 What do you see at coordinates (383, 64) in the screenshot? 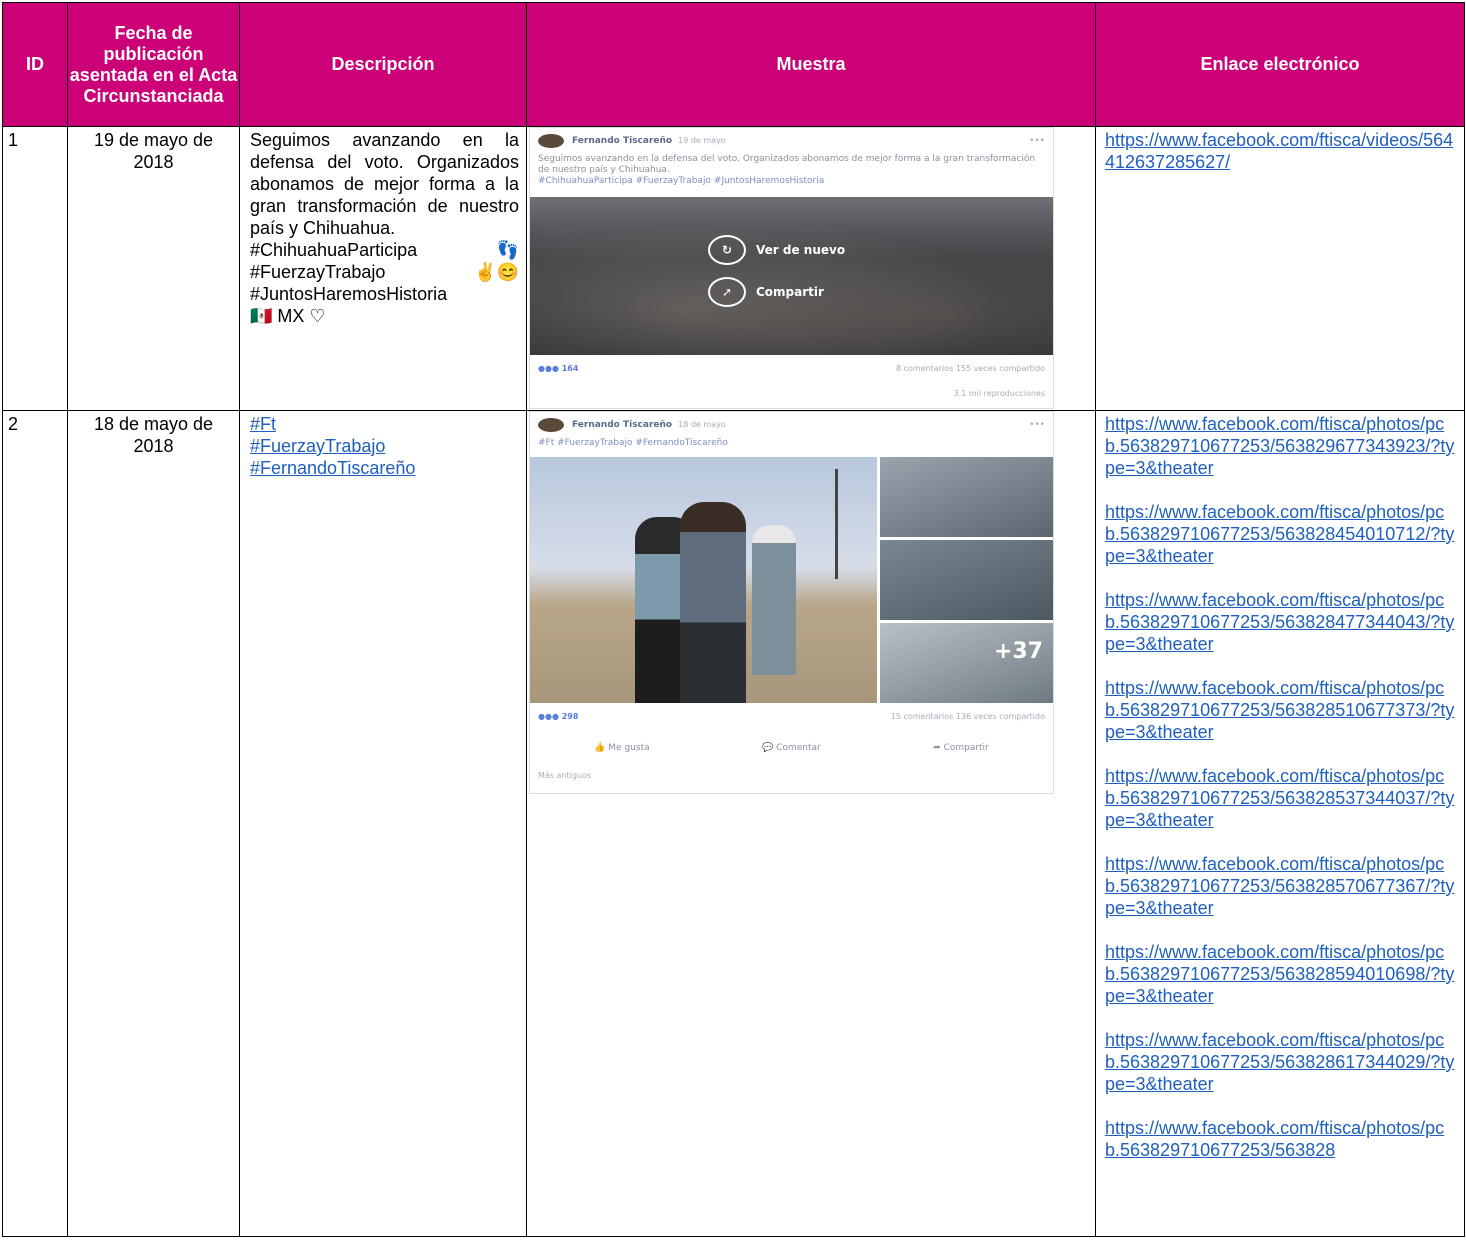
I see `header-descripcion: Descripción` at bounding box center [383, 64].